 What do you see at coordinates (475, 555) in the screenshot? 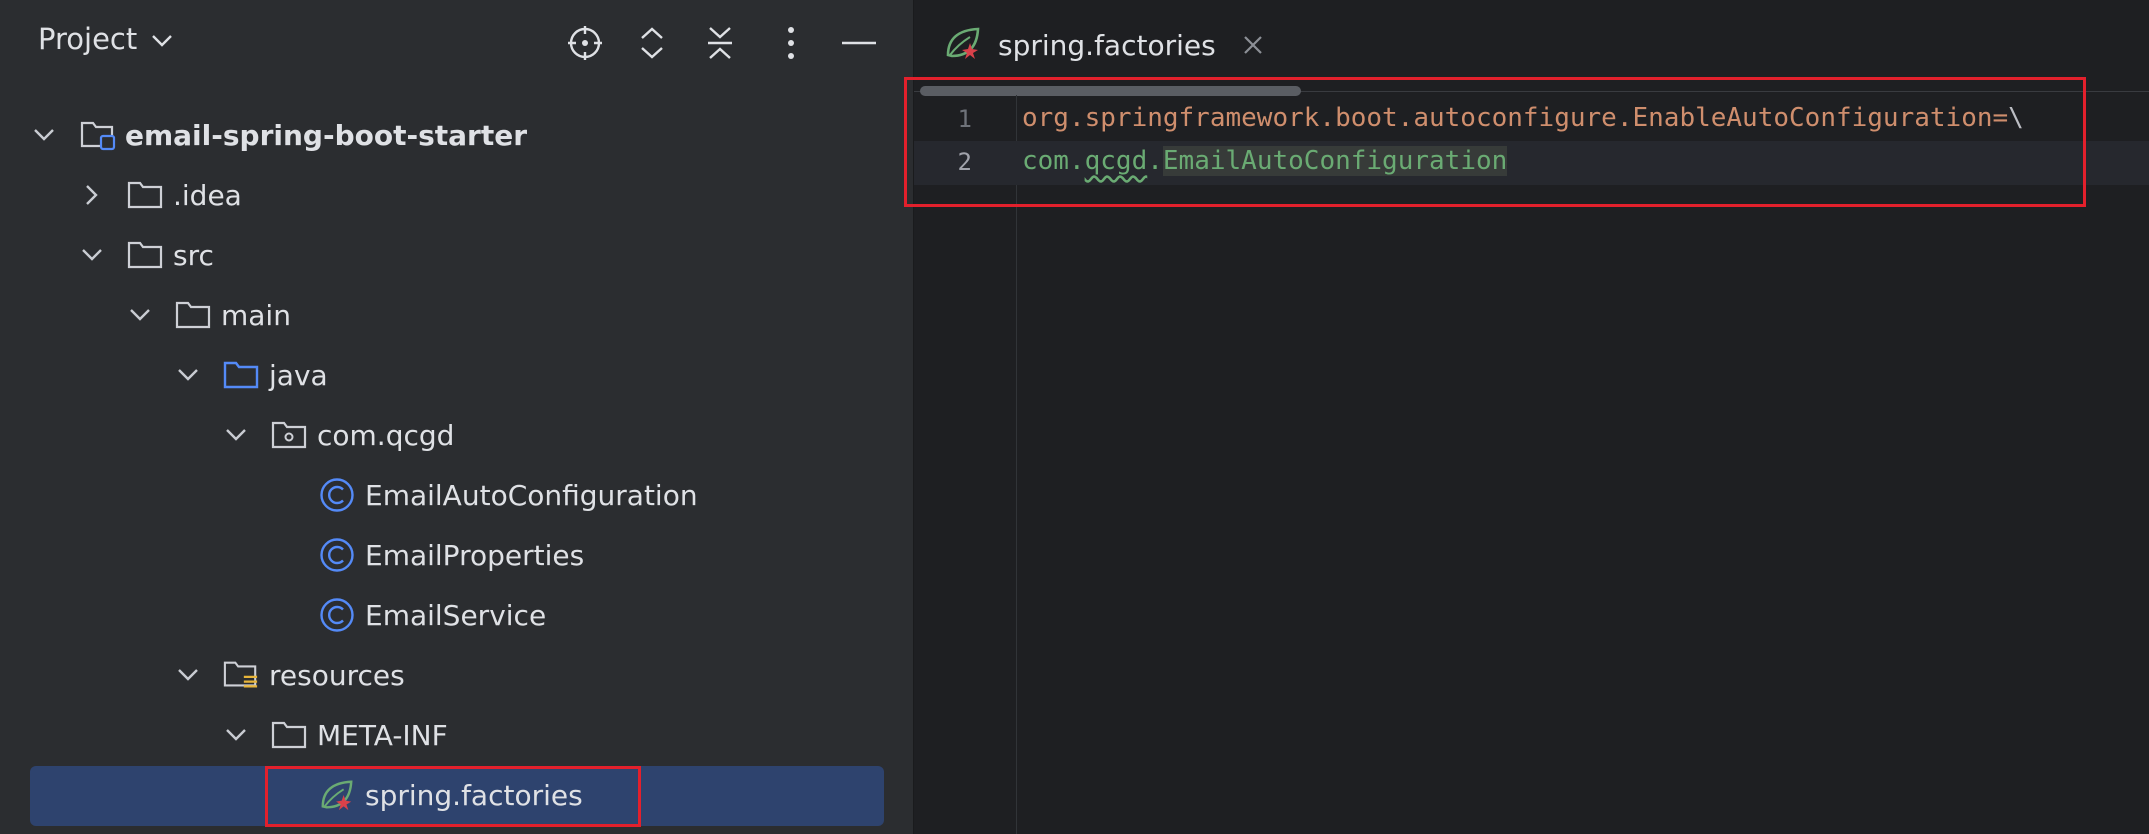
I see `tree-node-label: EmailProperties` at bounding box center [475, 555].